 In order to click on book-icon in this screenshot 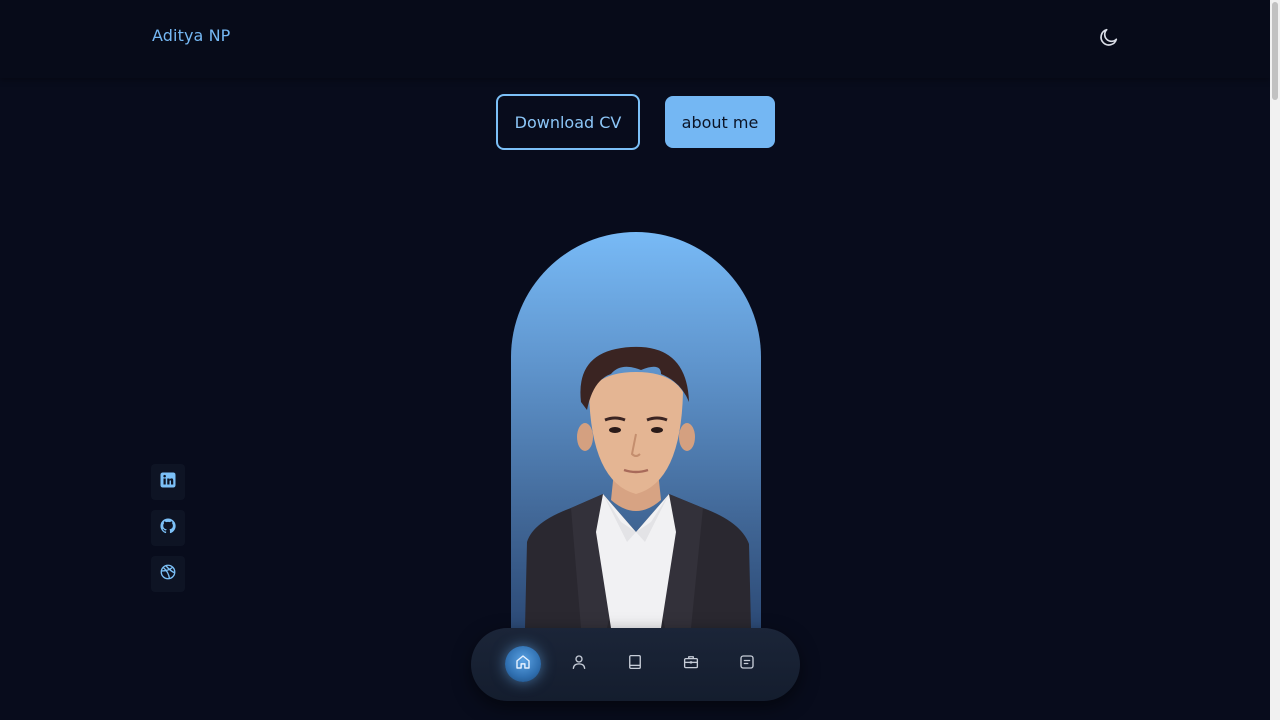, I will do `click(635, 664)`.